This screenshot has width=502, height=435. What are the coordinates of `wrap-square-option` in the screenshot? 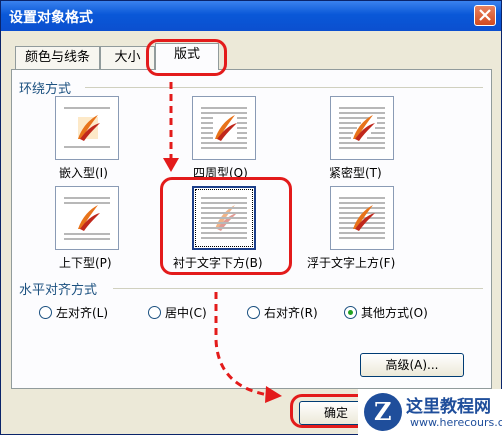 It's located at (224, 128).